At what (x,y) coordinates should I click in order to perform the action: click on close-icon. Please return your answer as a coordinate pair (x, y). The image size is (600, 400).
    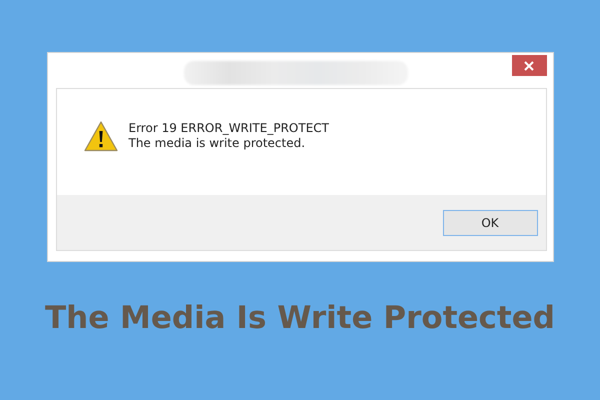
    Looking at the image, I should click on (529, 65).